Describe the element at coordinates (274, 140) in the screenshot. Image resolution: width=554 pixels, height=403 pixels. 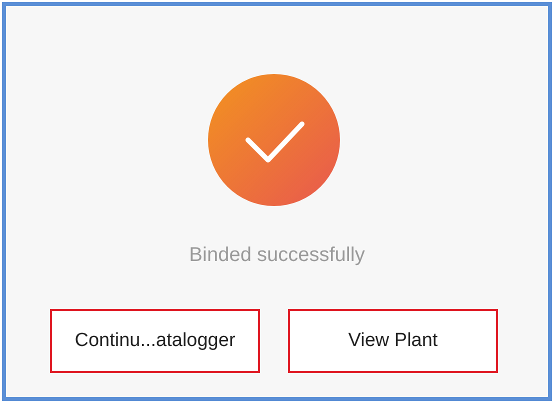
I see `success-check-icon` at that location.